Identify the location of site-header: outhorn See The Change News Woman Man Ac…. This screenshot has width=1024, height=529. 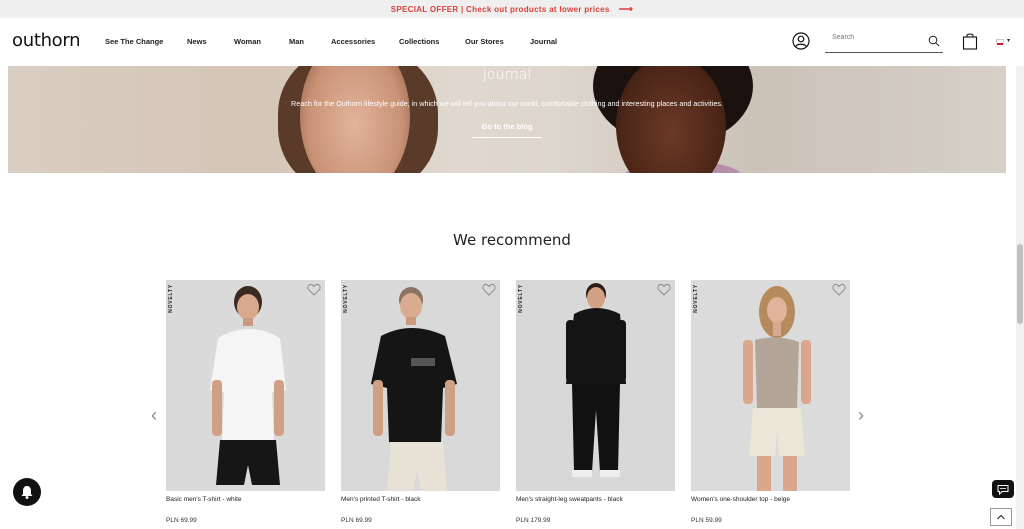
(512, 42).